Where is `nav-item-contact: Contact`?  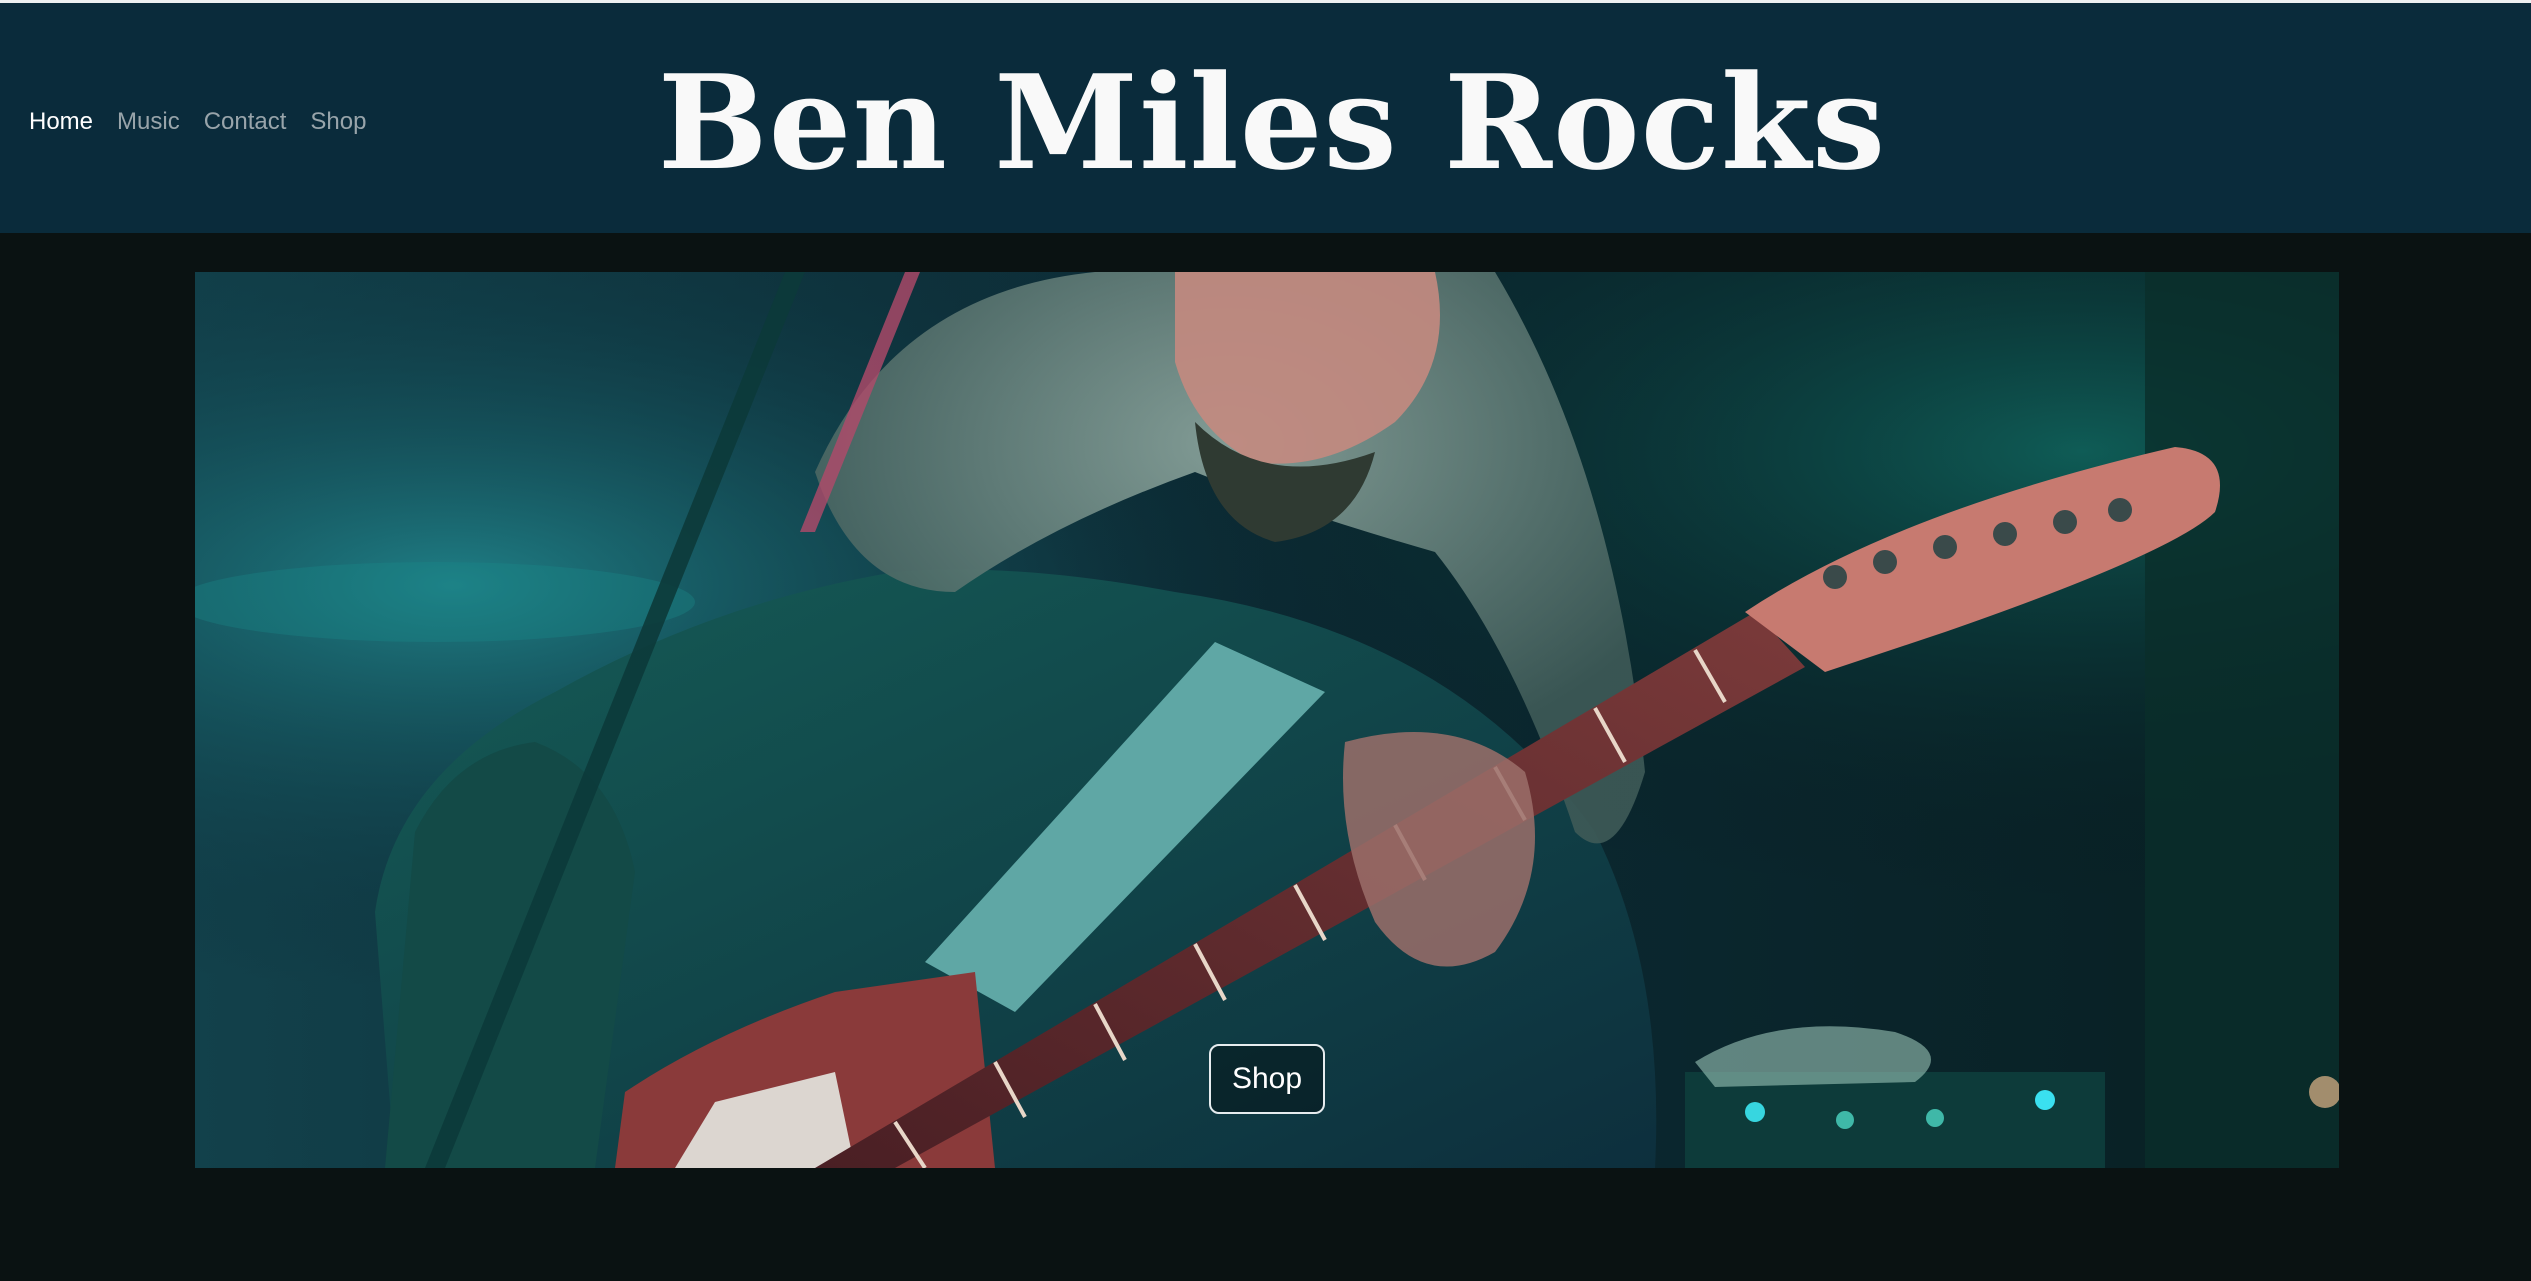 nav-item-contact: Contact is located at coordinates (245, 122).